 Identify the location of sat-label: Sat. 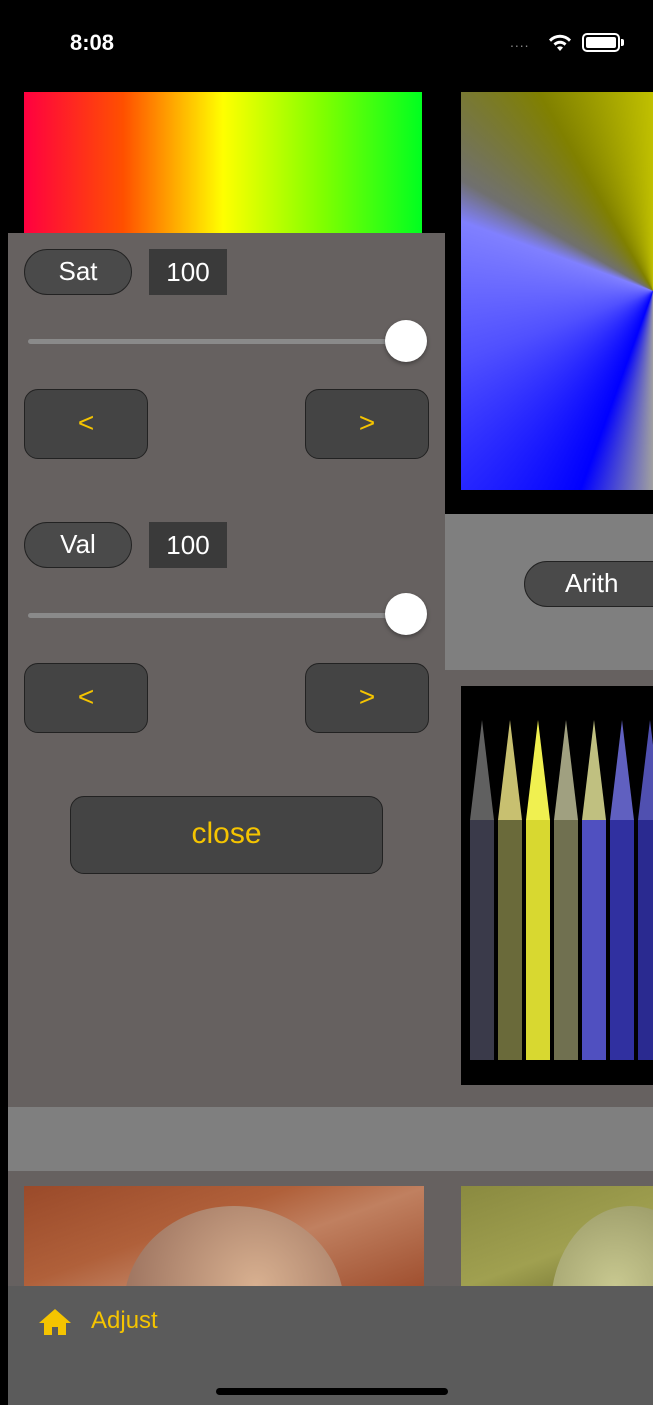
(78, 272).